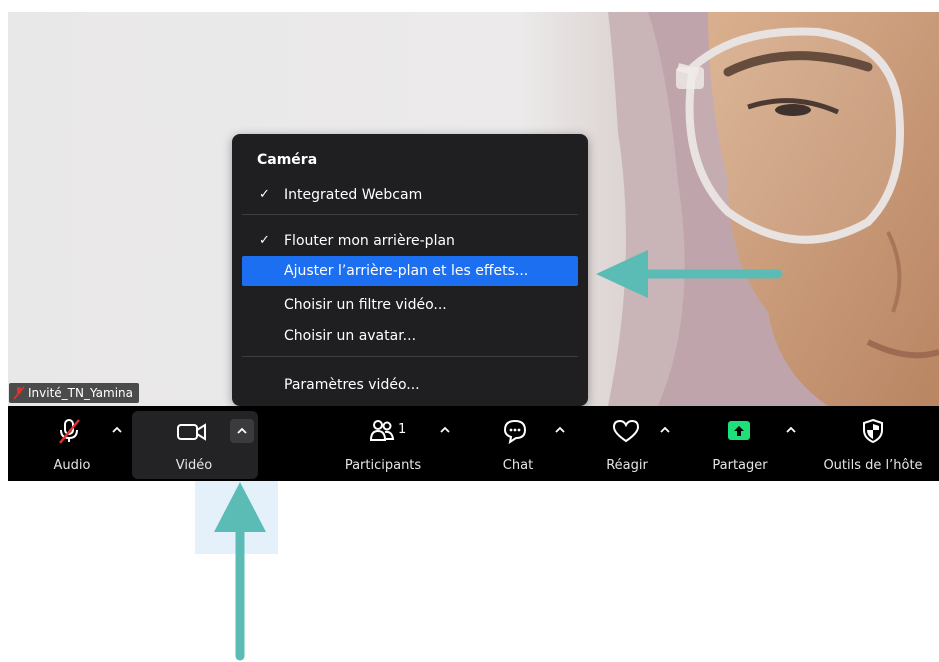 The width and height of the screenshot is (939, 662). Describe the element at coordinates (627, 465) in the screenshot. I see `react-label: Réagir` at that location.